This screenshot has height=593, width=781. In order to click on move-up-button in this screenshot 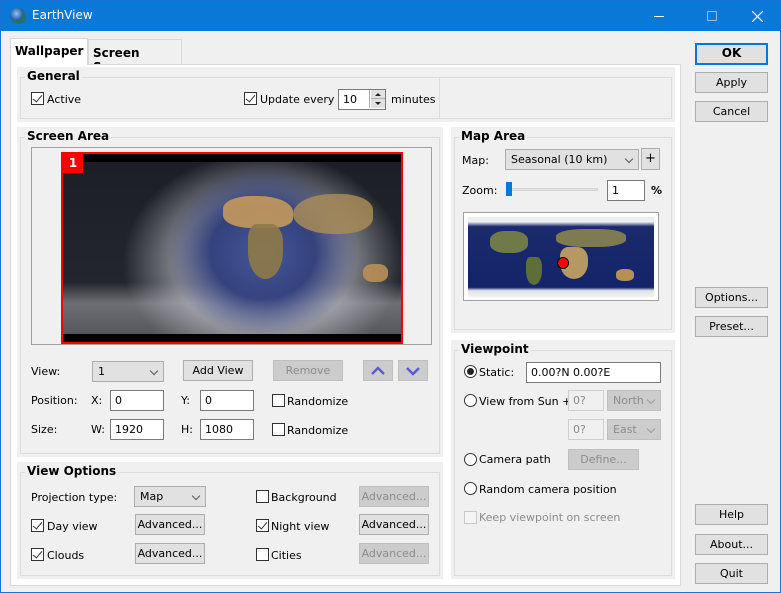, I will do `click(378, 370)`.